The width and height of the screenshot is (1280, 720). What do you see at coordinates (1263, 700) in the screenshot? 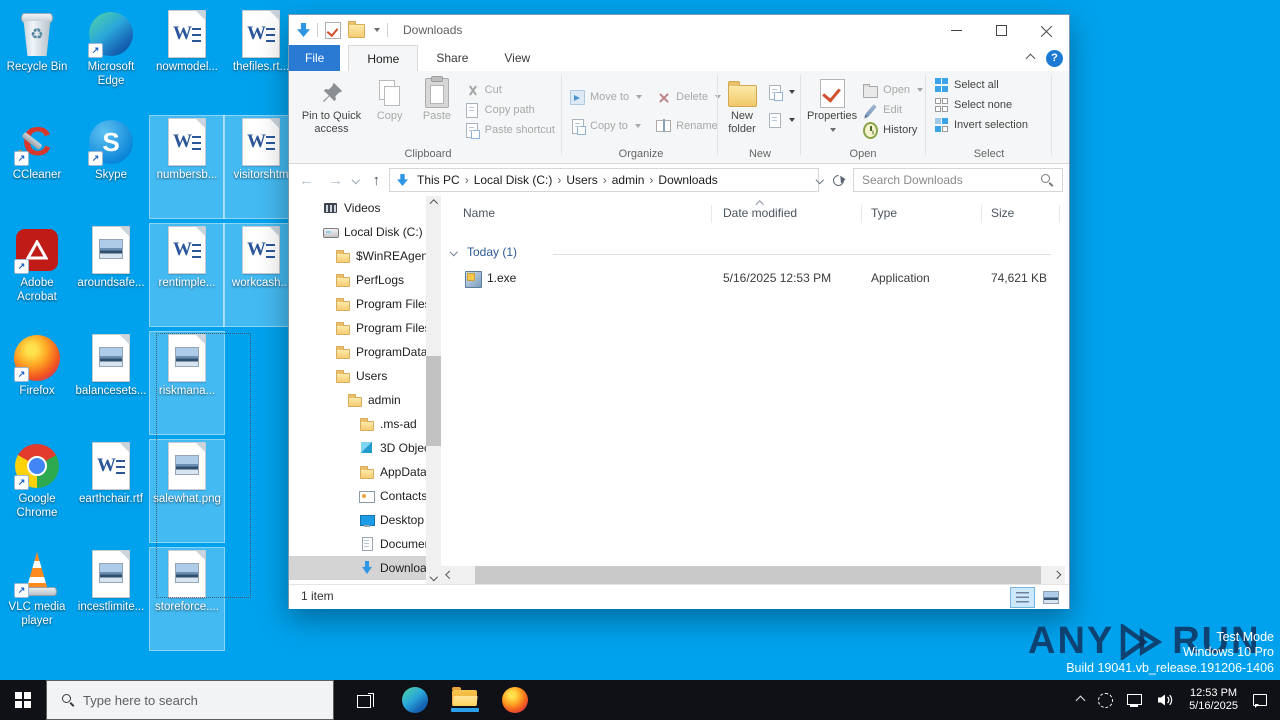
I see `action-center-button` at bounding box center [1263, 700].